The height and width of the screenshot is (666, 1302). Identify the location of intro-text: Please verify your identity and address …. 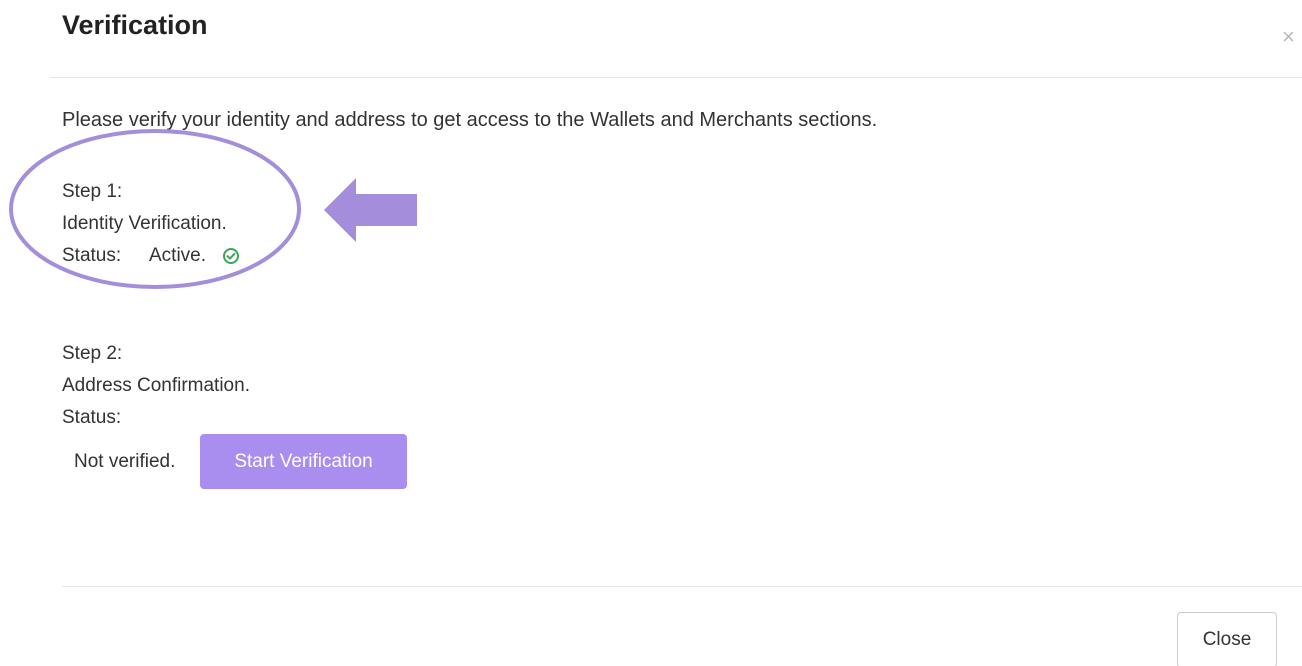
(470, 120).